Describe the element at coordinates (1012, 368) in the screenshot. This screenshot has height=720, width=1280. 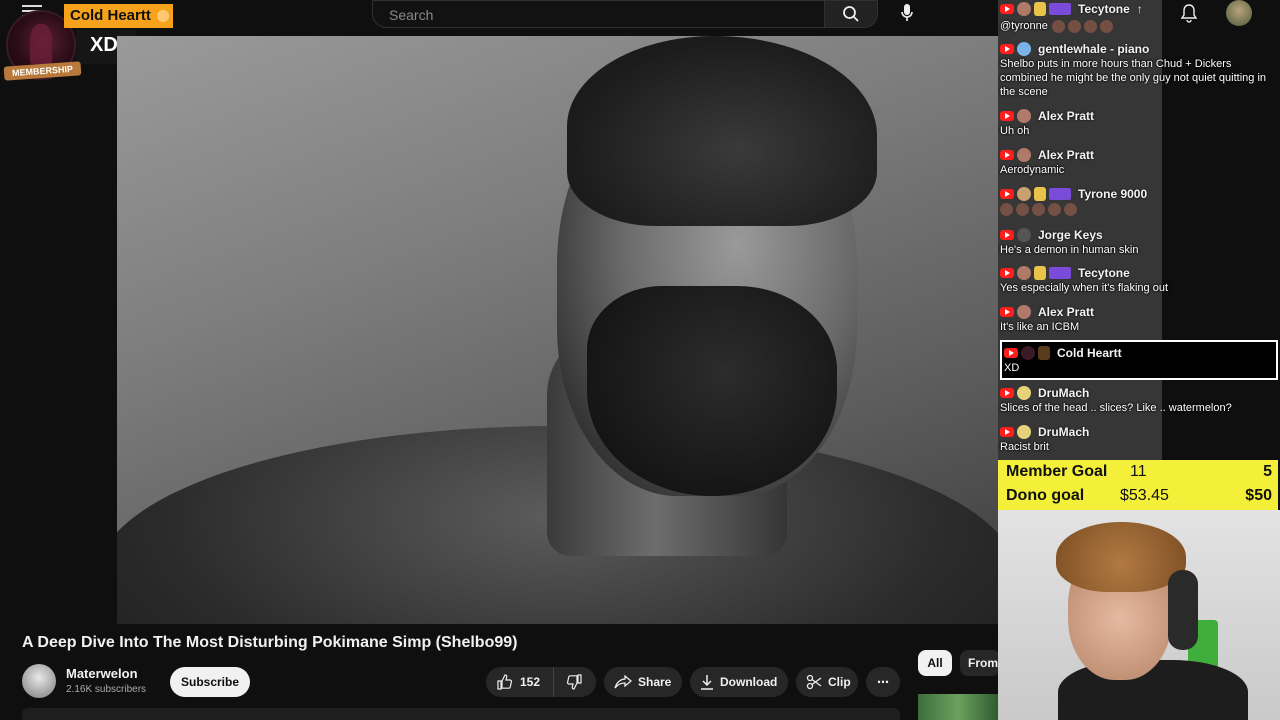
I see `chat-text: XD` at that location.